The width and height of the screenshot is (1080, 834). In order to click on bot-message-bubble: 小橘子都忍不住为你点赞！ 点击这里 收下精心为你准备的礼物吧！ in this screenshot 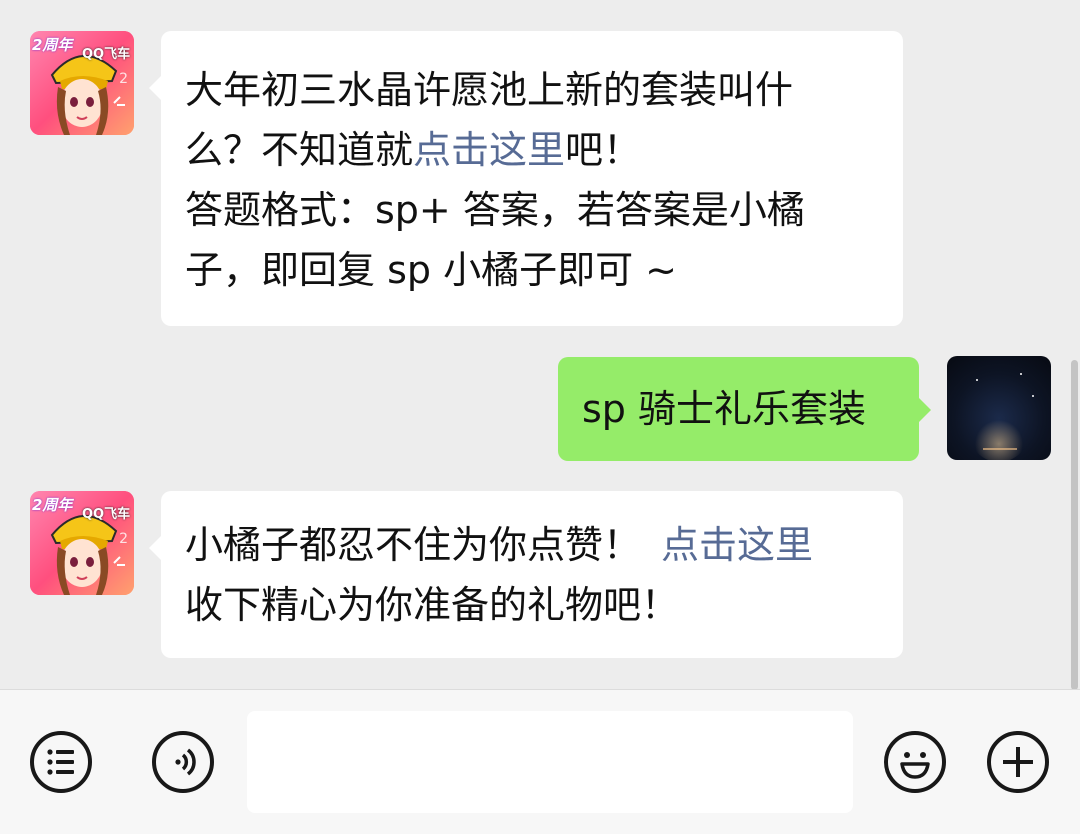, I will do `click(526, 574)`.